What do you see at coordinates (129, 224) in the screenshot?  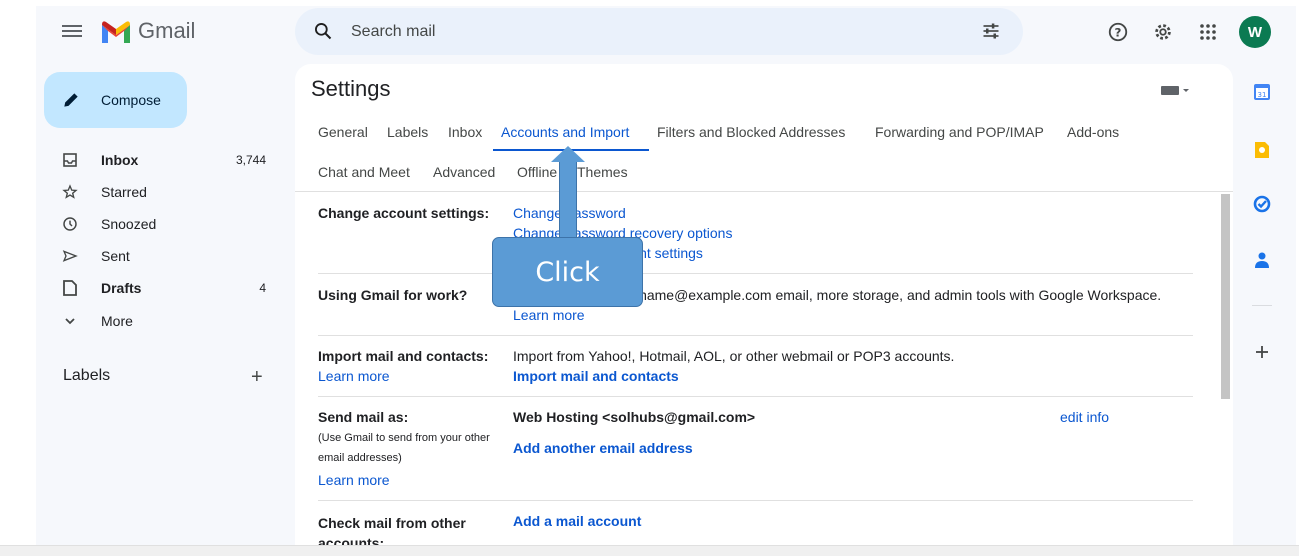 I see `nav-item-label: Snoozed` at bounding box center [129, 224].